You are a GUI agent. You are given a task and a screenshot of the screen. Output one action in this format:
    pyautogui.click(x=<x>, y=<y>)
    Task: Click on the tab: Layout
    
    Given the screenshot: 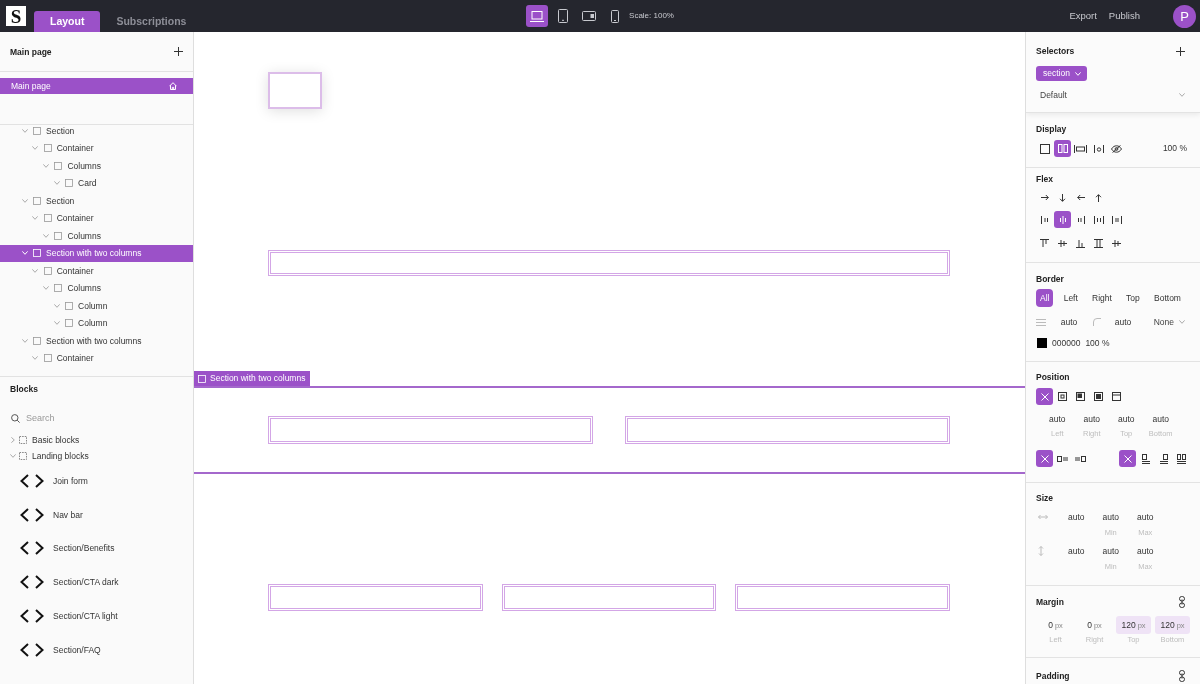 What is the action you would take?
    pyautogui.click(x=67, y=21)
    